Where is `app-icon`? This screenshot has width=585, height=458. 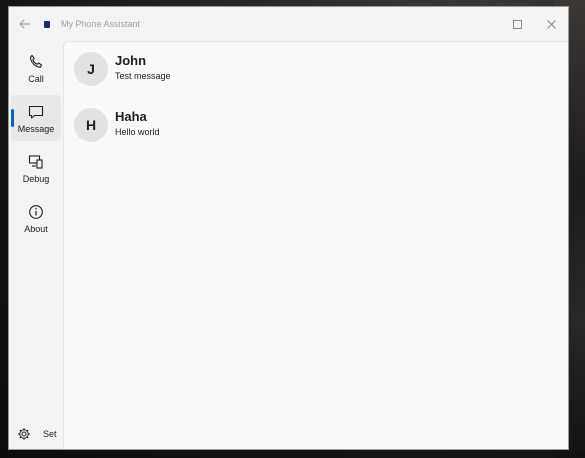
app-icon is located at coordinates (47, 24).